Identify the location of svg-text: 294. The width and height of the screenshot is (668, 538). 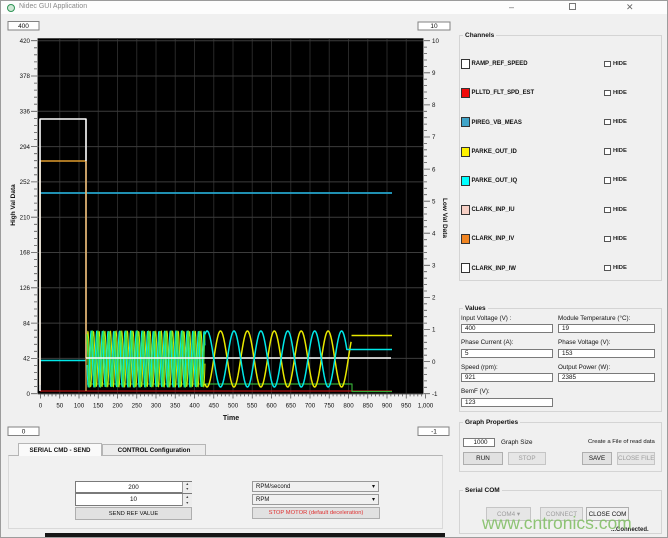
(25, 147).